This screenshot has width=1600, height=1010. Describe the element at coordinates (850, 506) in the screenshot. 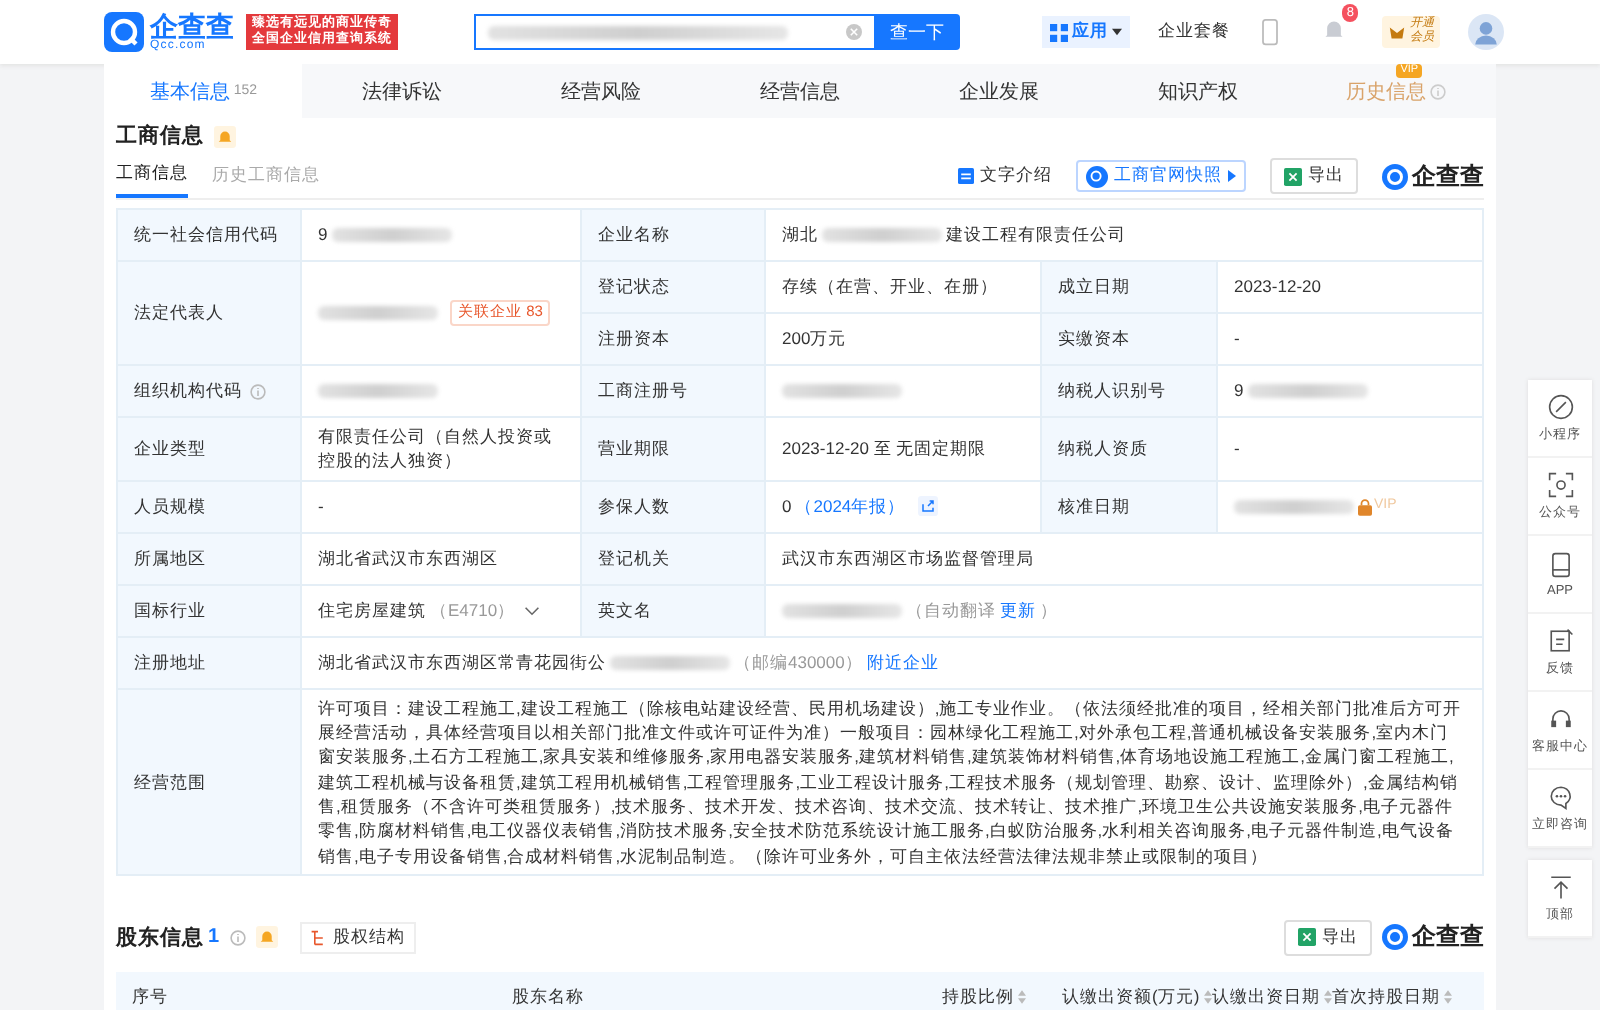

I see `link: （2024年报）` at that location.